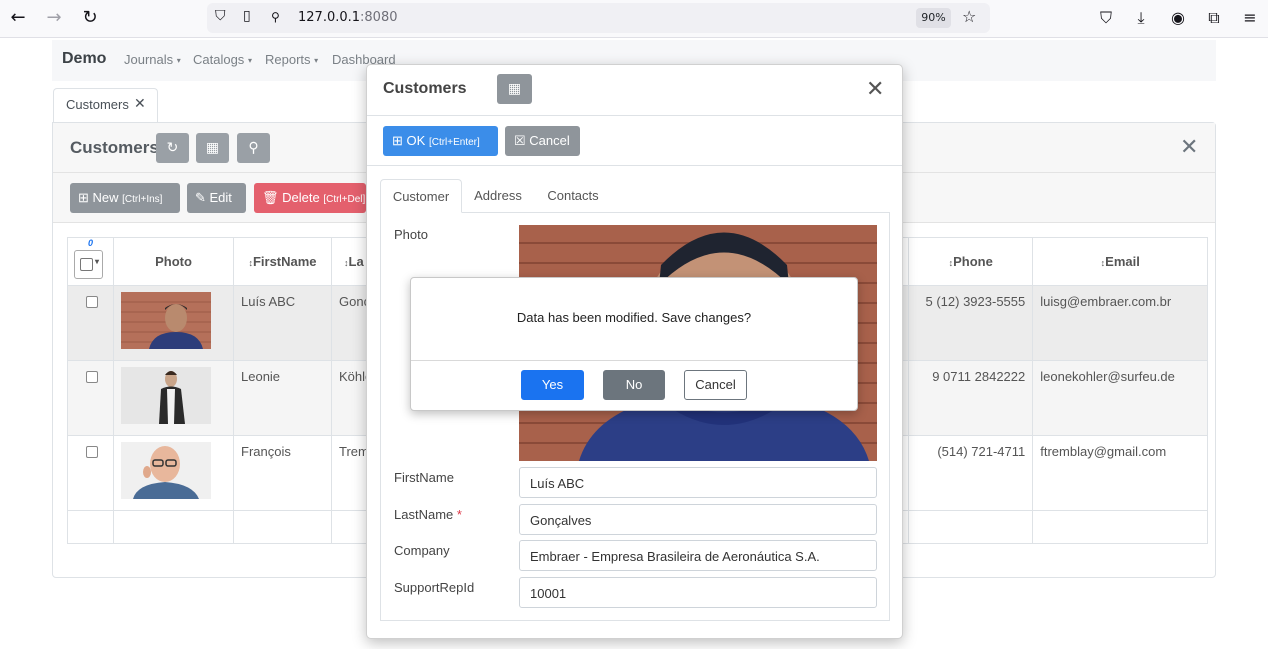 Image resolution: width=1268 pixels, height=649 pixels. Describe the element at coordinates (698, 519) in the screenshot. I see `lastname-input: Gonçalves` at that location.